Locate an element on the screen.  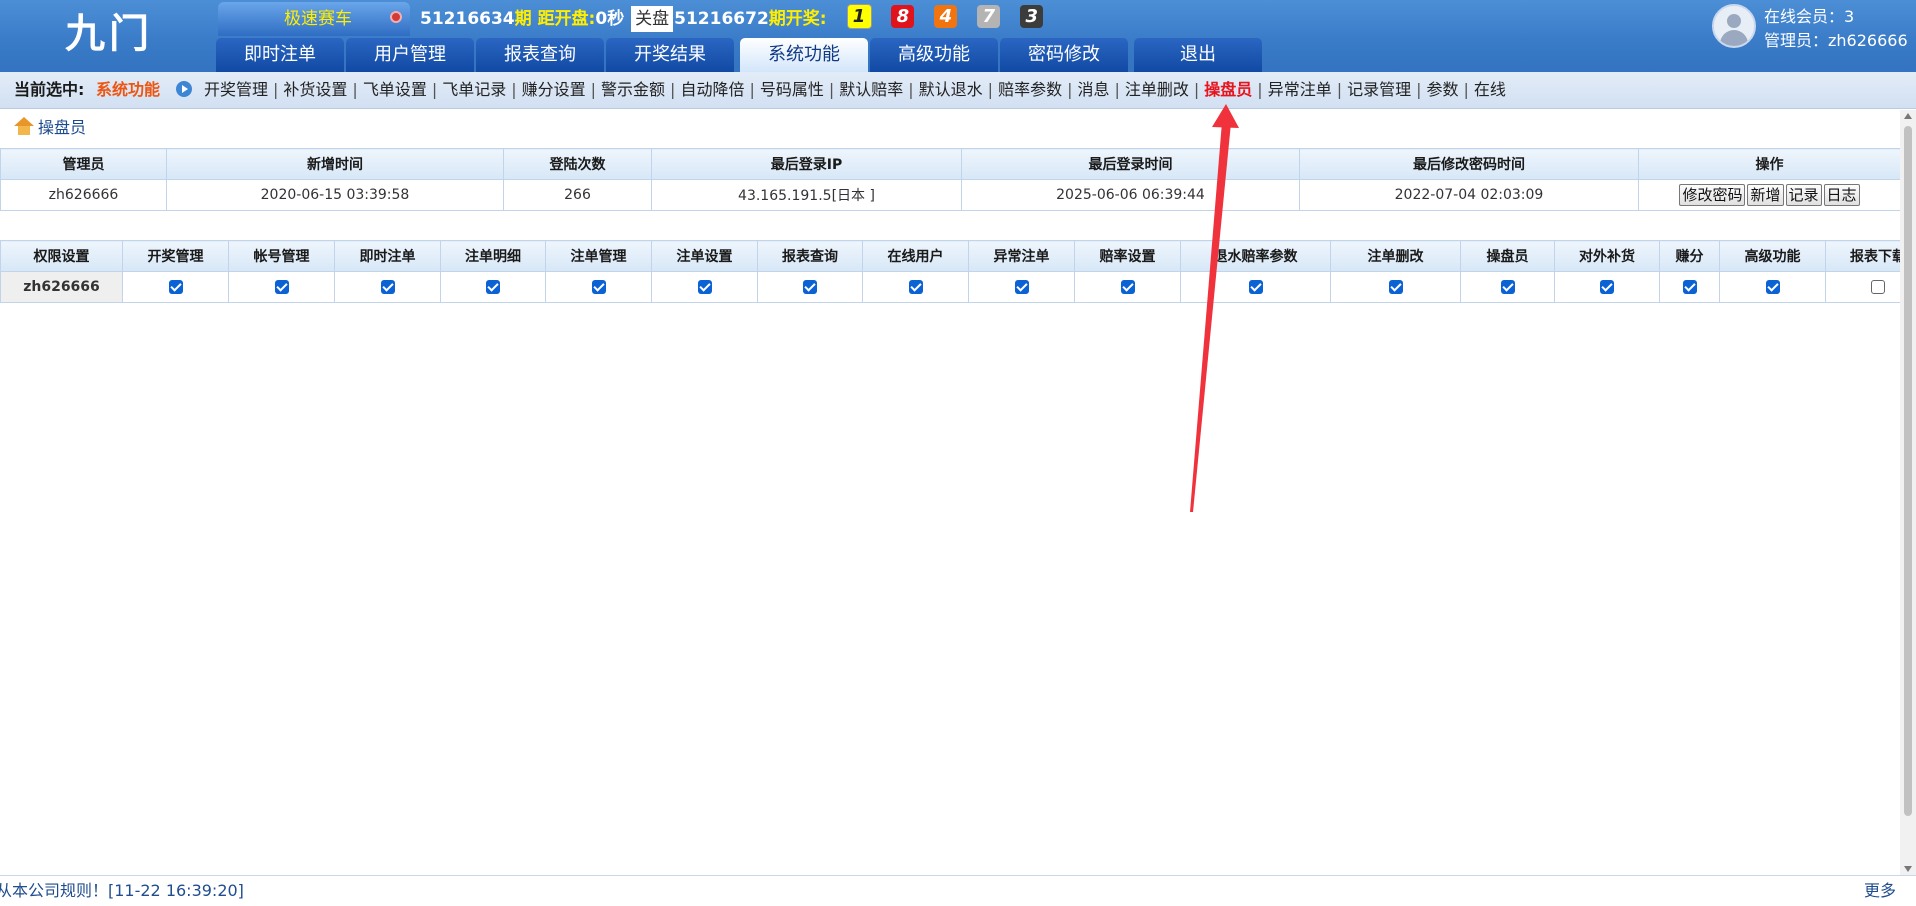
records-button: 记录 is located at coordinates (1804, 195).